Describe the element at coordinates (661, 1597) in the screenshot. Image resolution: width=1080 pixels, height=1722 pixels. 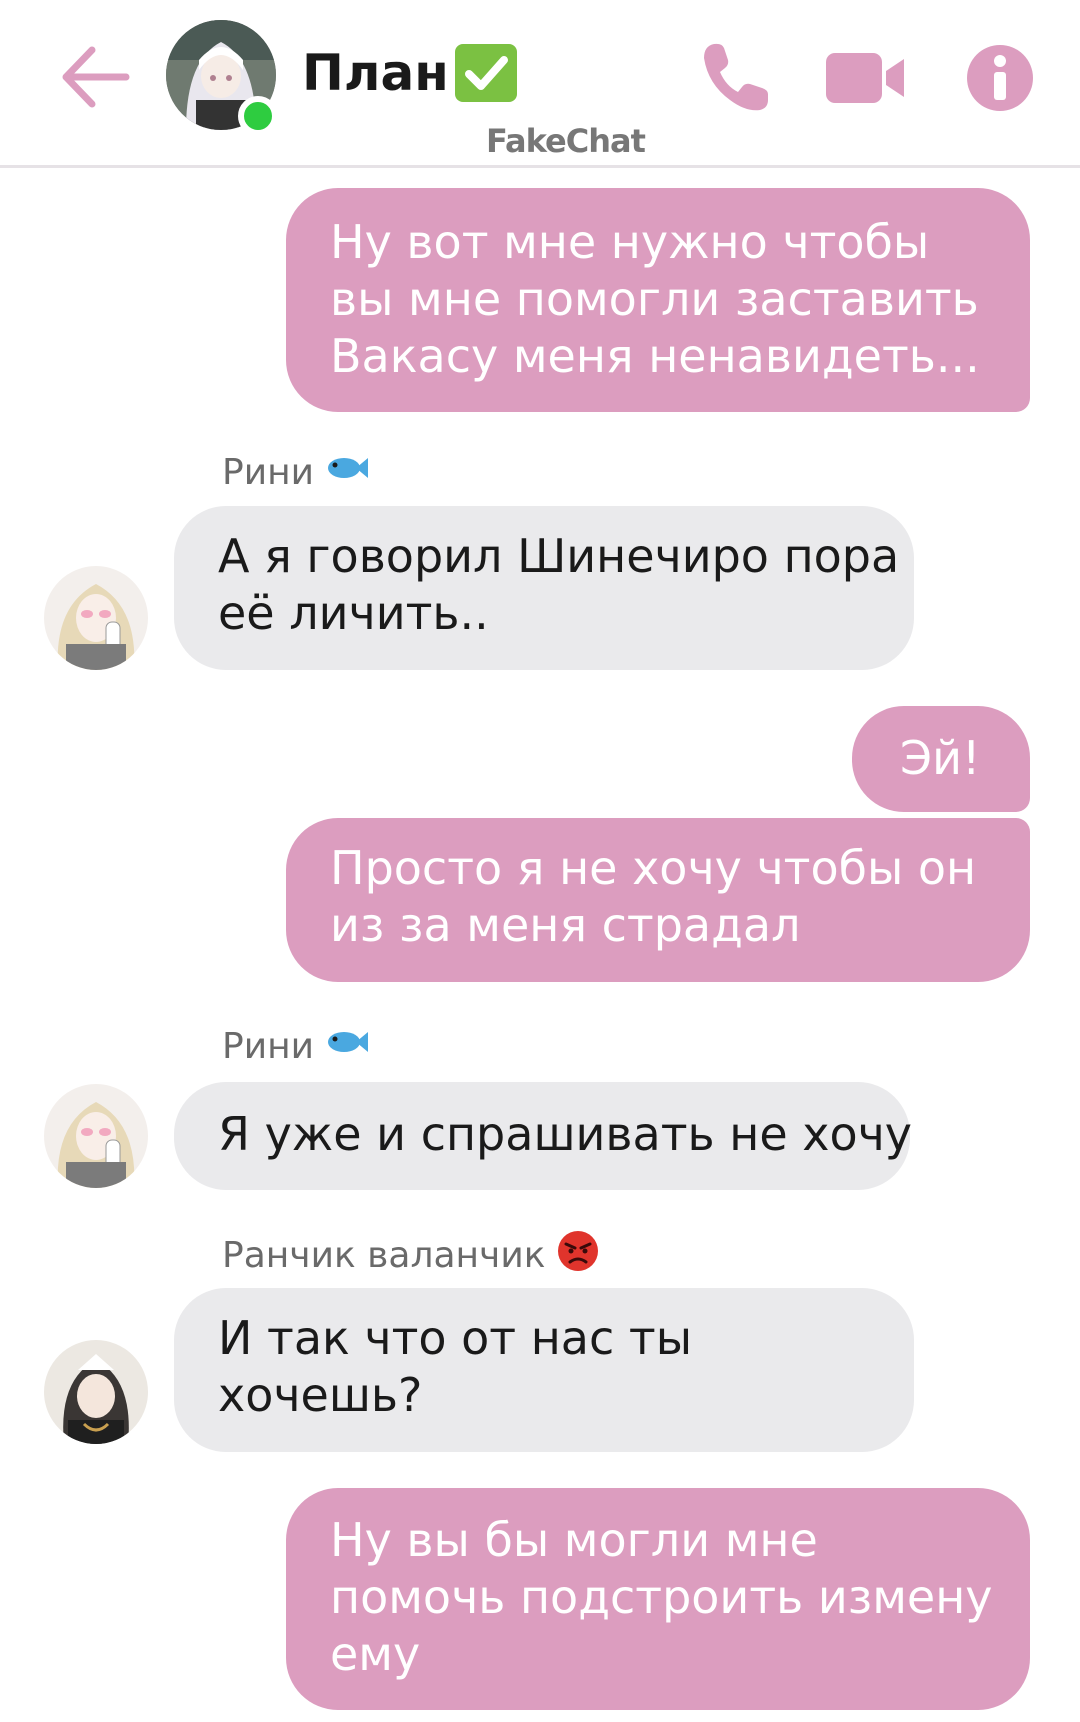
I see `message-line: помочь подстроить измену` at that location.